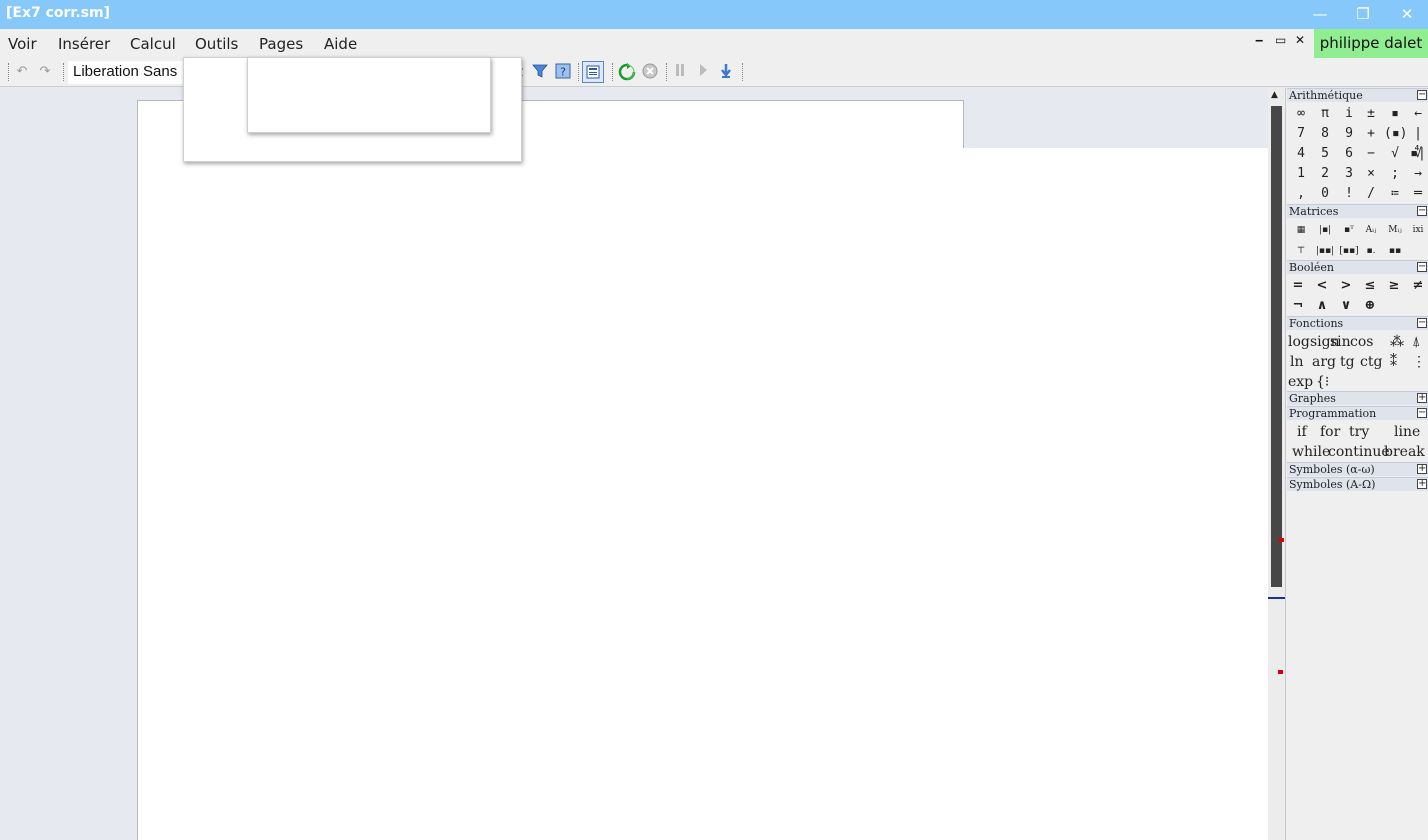  I want to click on close-window-button: ✕, so click(1407, 14).